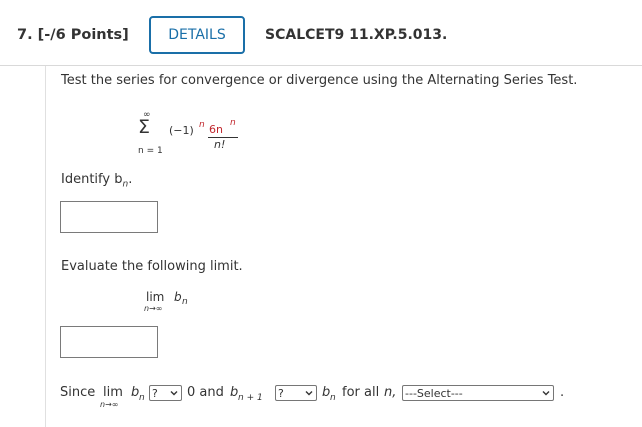 This screenshot has height=427, width=642. Describe the element at coordinates (73, 35) in the screenshot. I see `question-number: 7. [-/6 Points]` at that location.